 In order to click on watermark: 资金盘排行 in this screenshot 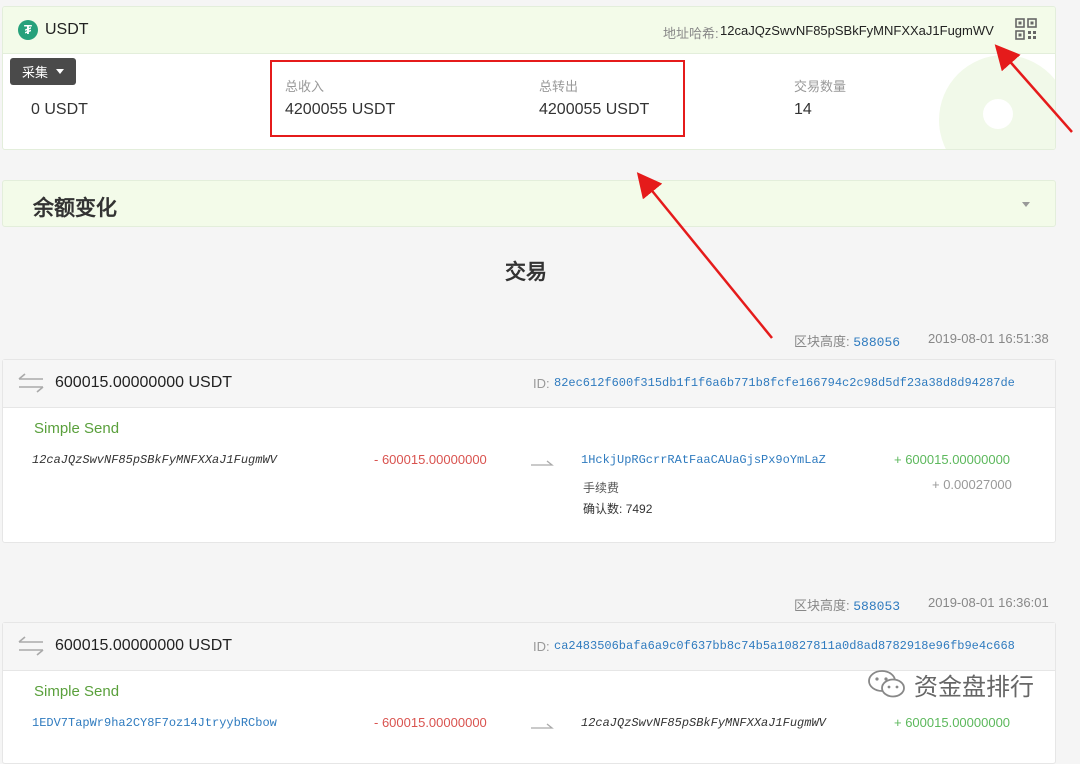, I will do `click(950, 684)`.